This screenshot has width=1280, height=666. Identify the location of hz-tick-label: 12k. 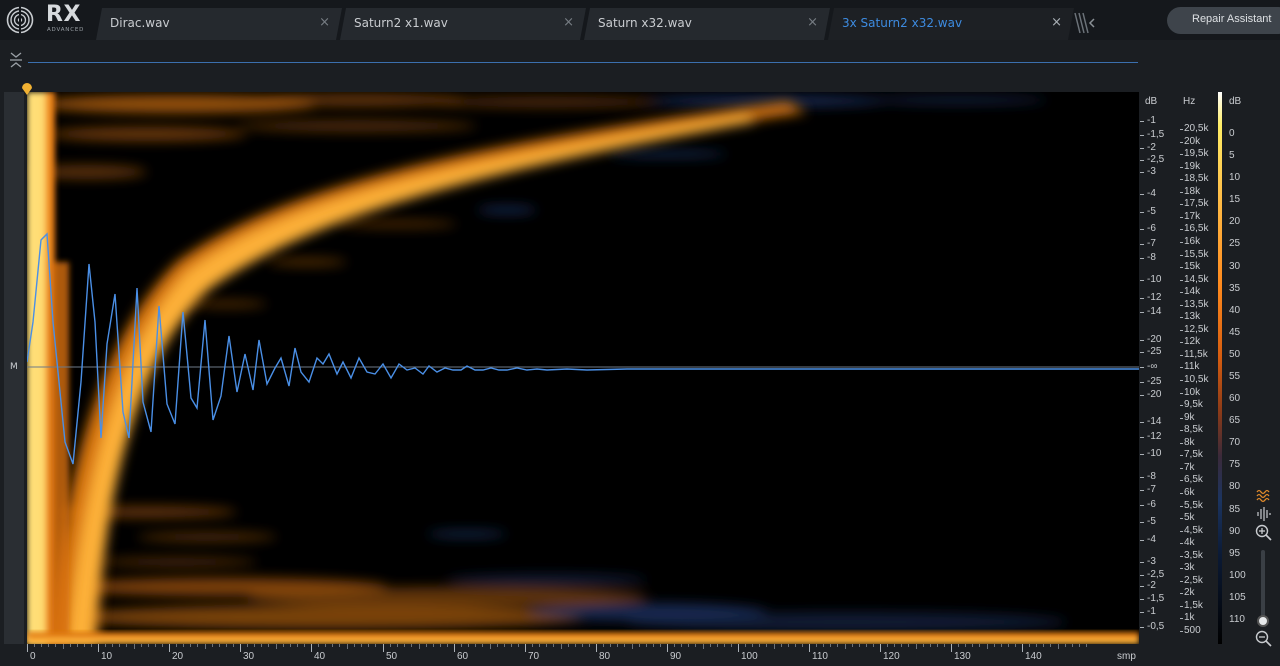
(1192, 341).